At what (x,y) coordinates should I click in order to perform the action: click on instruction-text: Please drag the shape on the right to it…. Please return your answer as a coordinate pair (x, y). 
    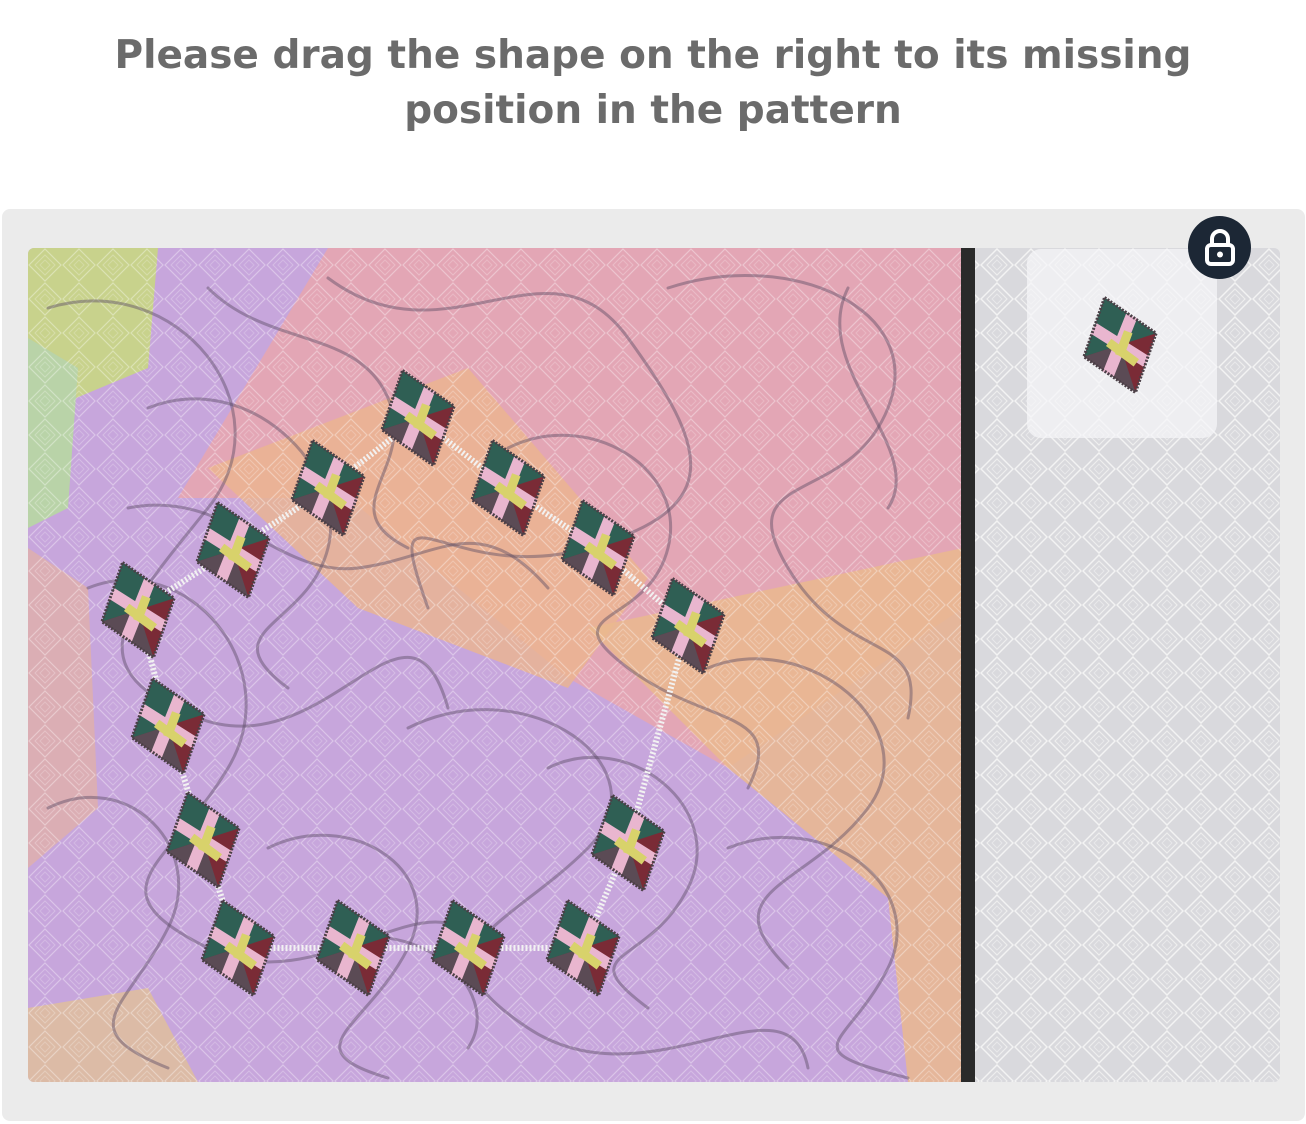
    Looking at the image, I should click on (653, 83).